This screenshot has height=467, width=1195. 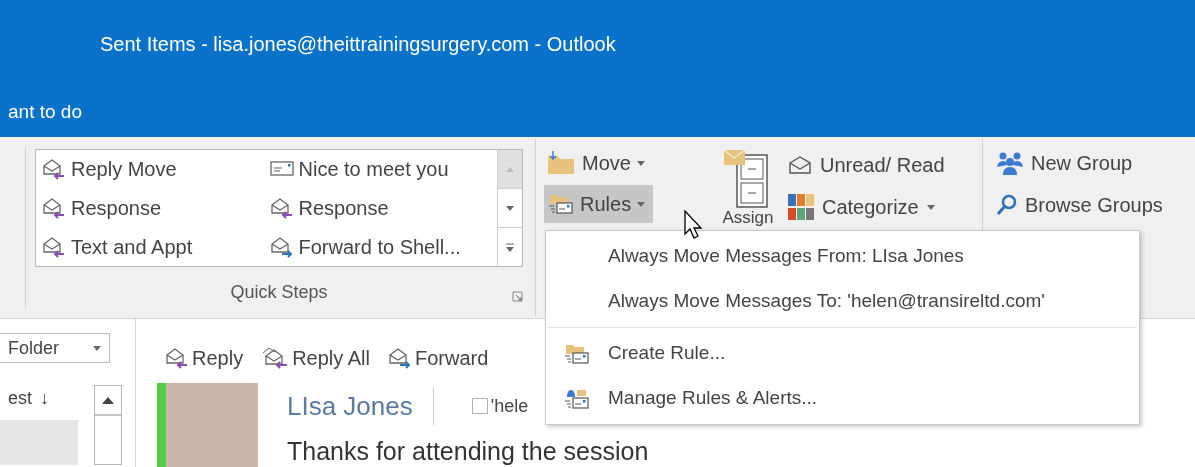 I want to click on menu-item: Always Move Messages To: 'helen@transireltd.com', so click(x=842, y=301).